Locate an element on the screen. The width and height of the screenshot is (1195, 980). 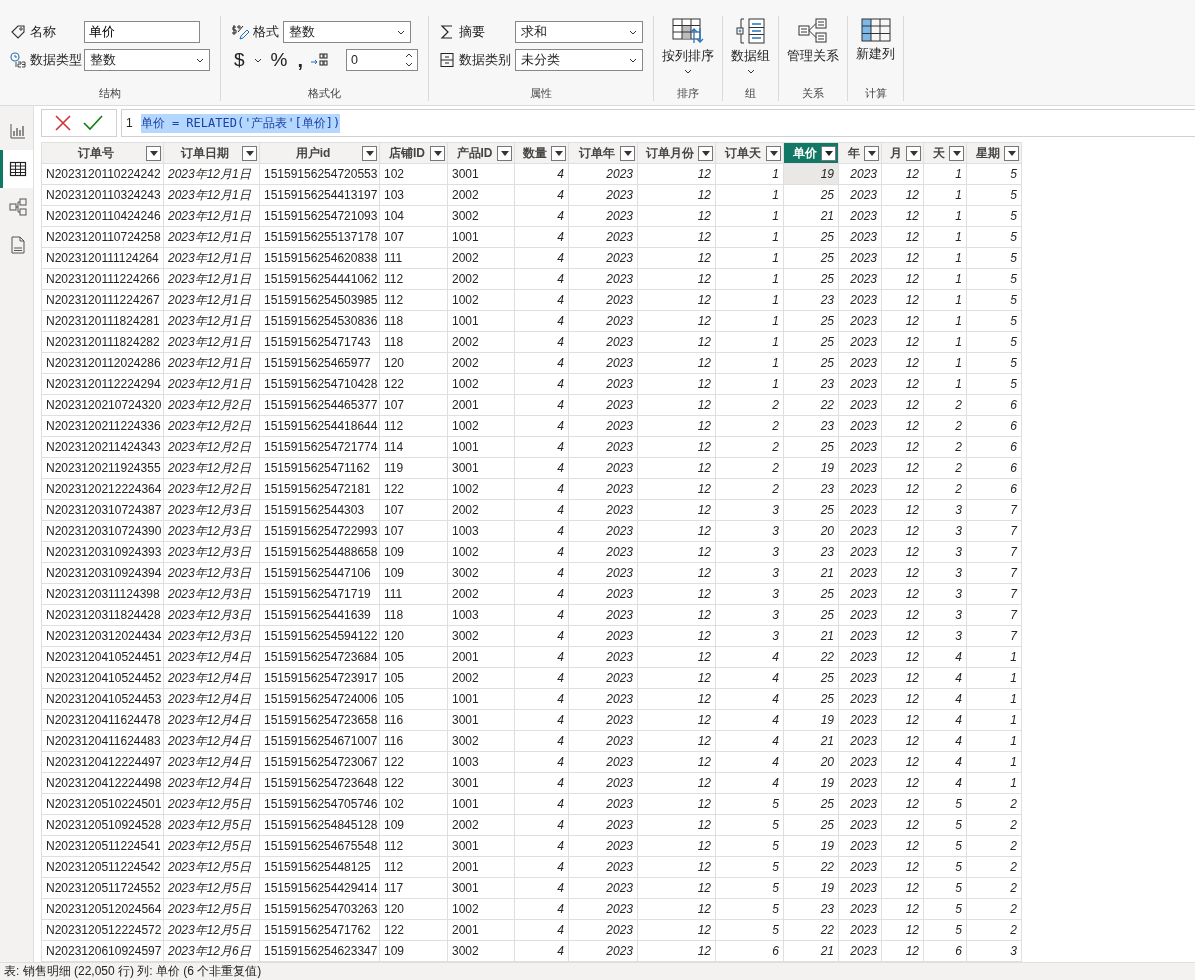
confirm-button is located at coordinates (93, 123).